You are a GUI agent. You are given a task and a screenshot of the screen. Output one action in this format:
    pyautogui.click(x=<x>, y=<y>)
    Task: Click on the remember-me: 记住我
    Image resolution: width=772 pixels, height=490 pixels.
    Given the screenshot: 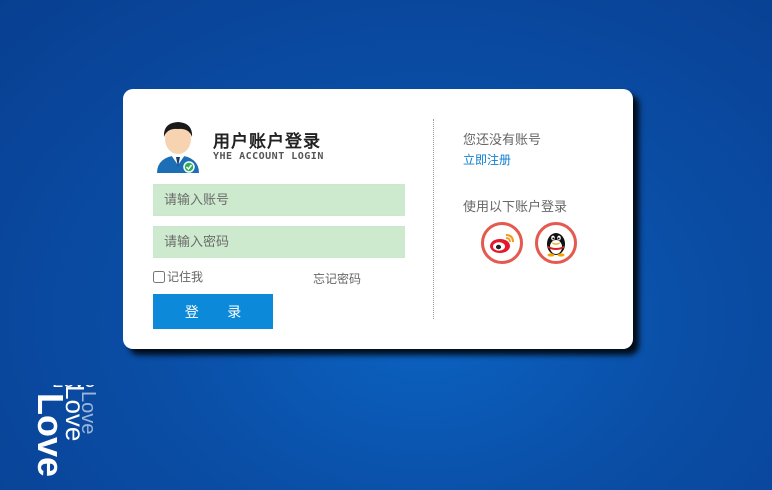 What is the action you would take?
    pyautogui.click(x=178, y=276)
    